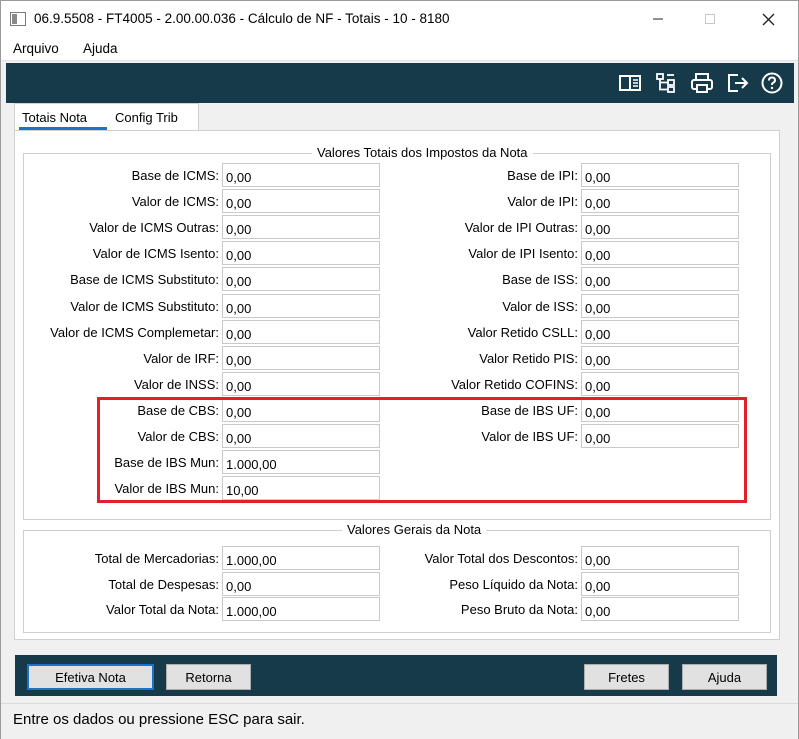  What do you see at coordinates (18, 19) in the screenshot?
I see `app-icon` at bounding box center [18, 19].